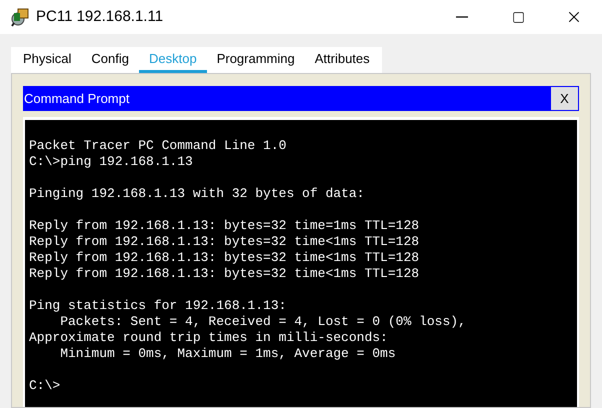 This screenshot has height=408, width=602. What do you see at coordinates (342, 60) in the screenshot?
I see `tab: Attributes` at bounding box center [342, 60].